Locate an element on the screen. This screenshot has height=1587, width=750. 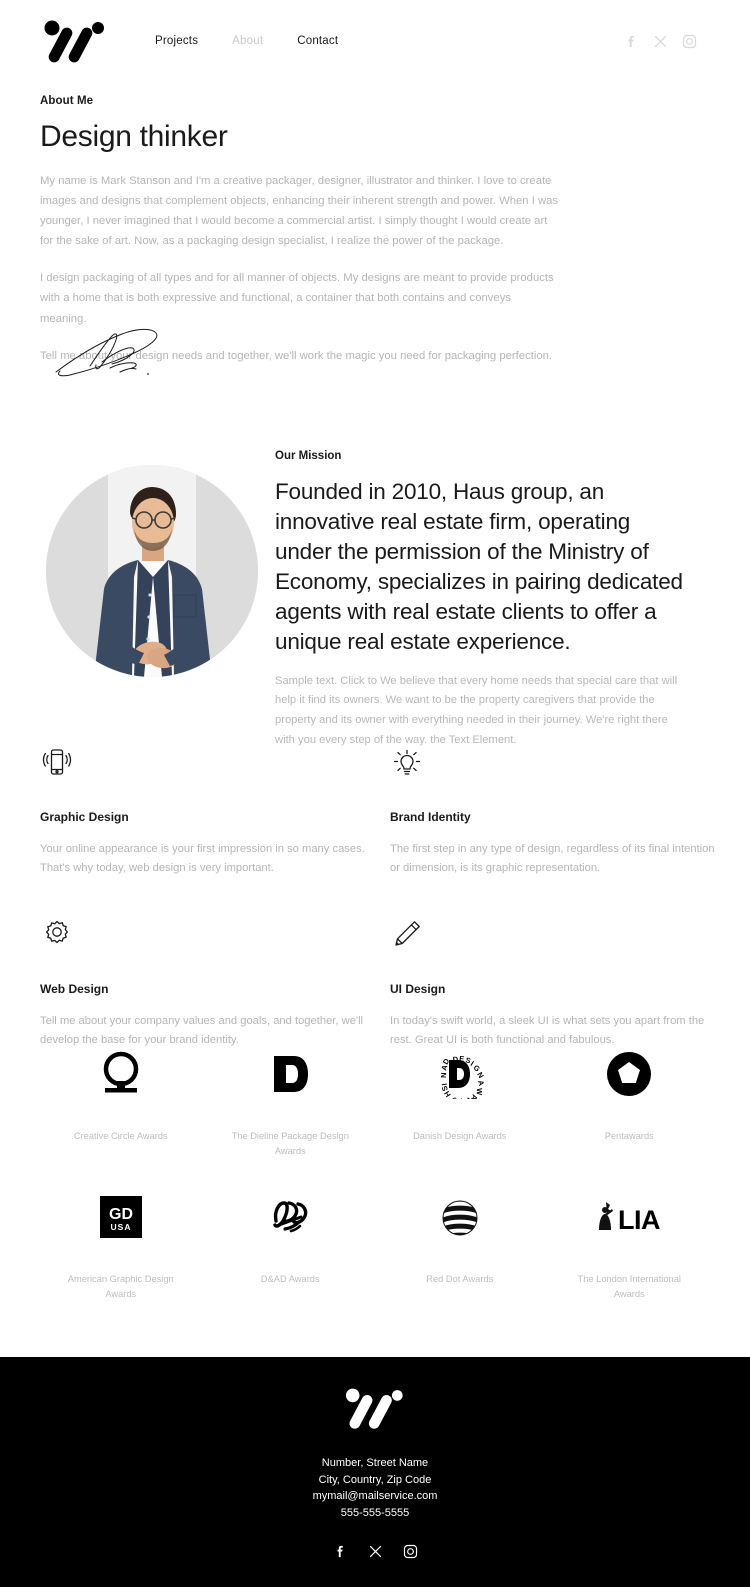
svg-text: USA is located at coordinates (120, 1227).